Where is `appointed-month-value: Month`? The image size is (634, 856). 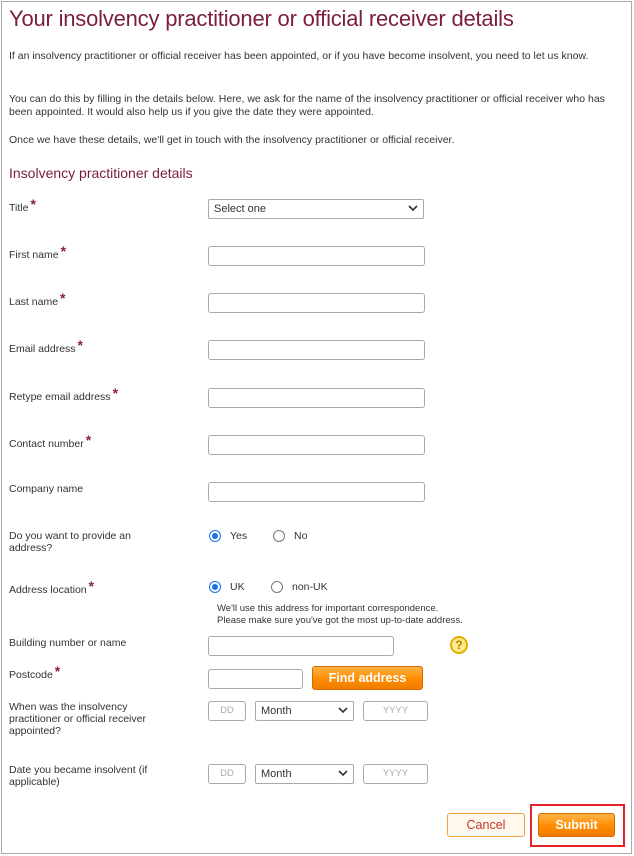 appointed-month-value: Month is located at coordinates (276, 711).